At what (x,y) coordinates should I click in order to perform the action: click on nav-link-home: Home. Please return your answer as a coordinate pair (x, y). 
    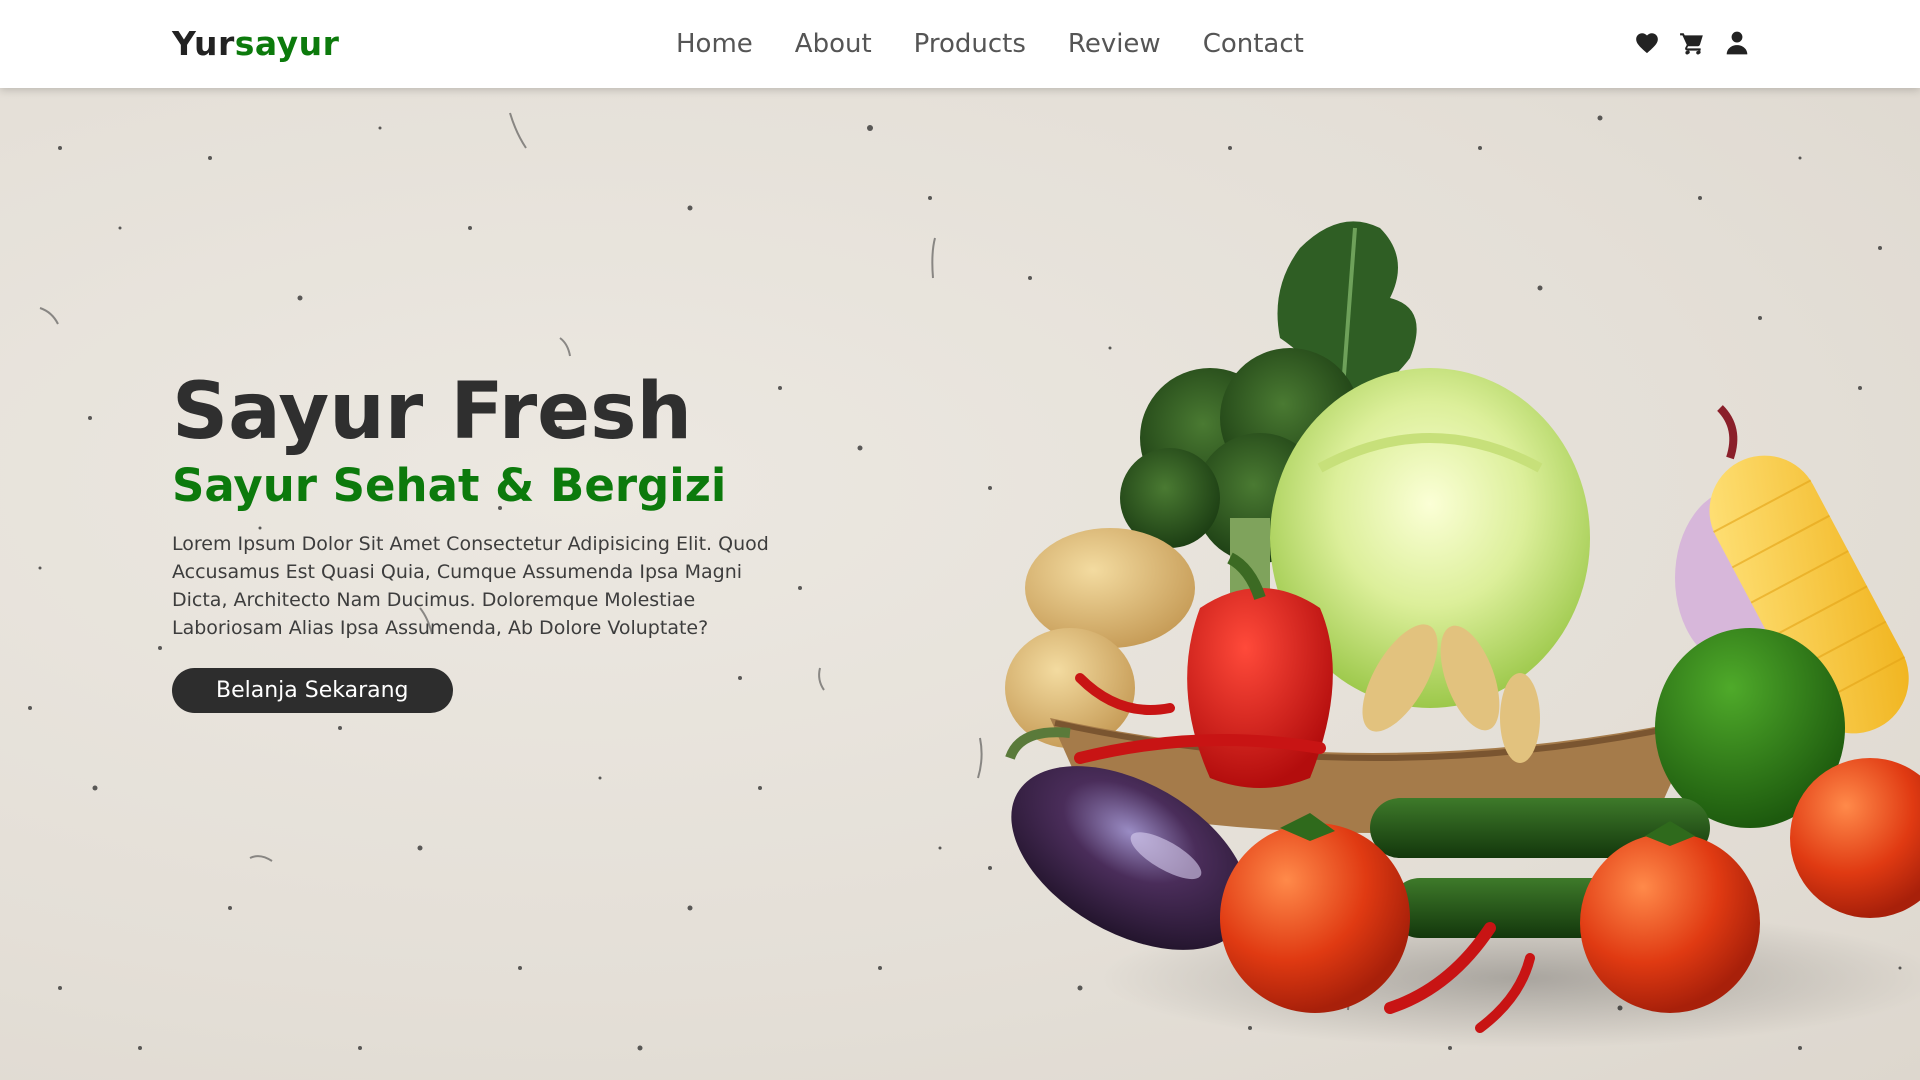
    Looking at the image, I should click on (714, 44).